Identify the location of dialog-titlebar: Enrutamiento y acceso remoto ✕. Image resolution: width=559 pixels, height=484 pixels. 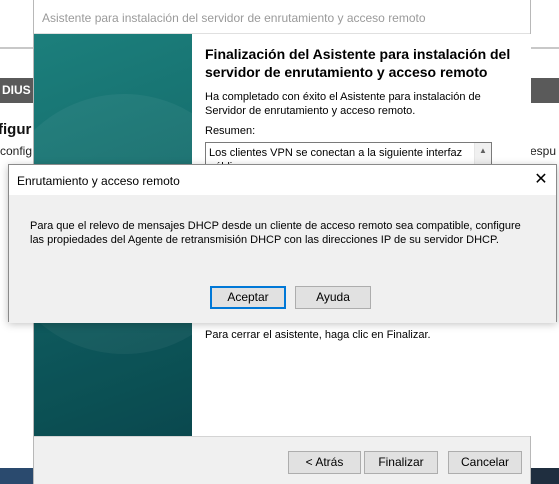
(282, 180).